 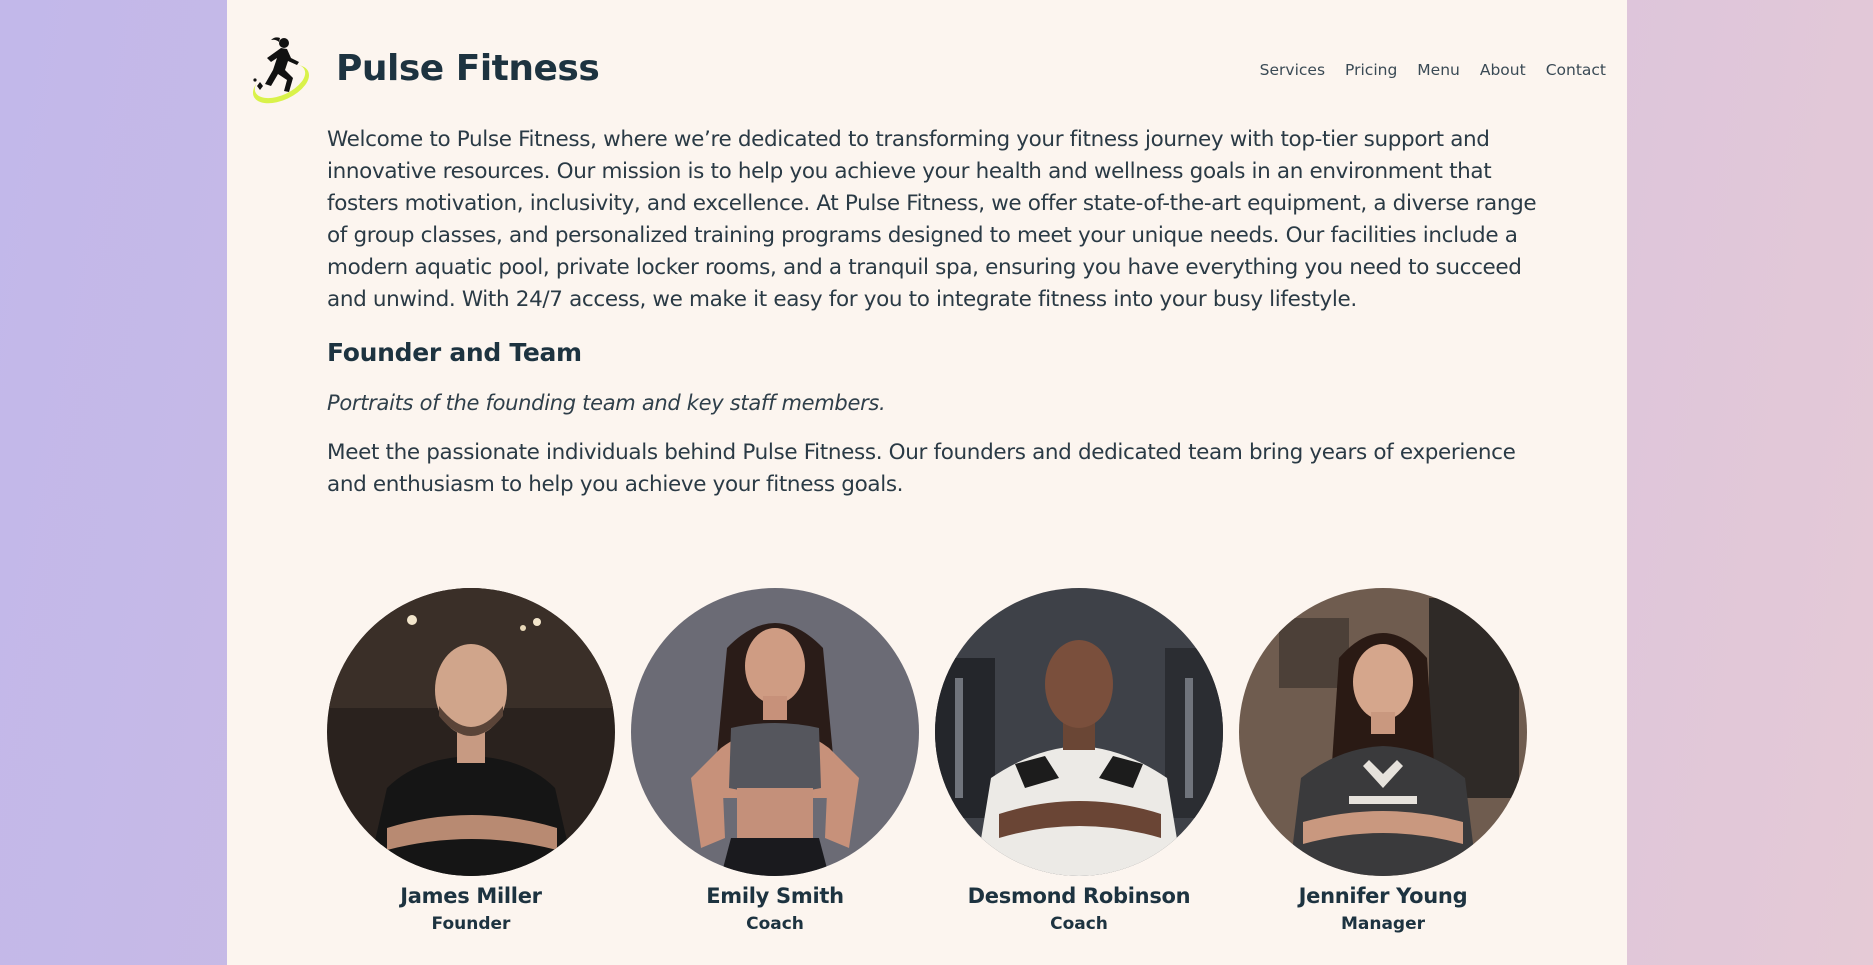 I want to click on nav-link-services: Services, so click(x=1292, y=70).